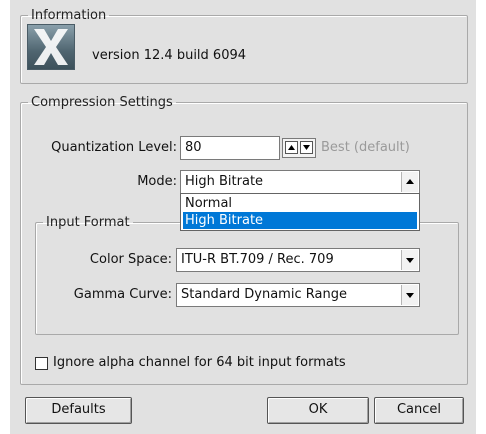  What do you see at coordinates (419, 410) in the screenshot?
I see `cancel-button: Cancel` at bounding box center [419, 410].